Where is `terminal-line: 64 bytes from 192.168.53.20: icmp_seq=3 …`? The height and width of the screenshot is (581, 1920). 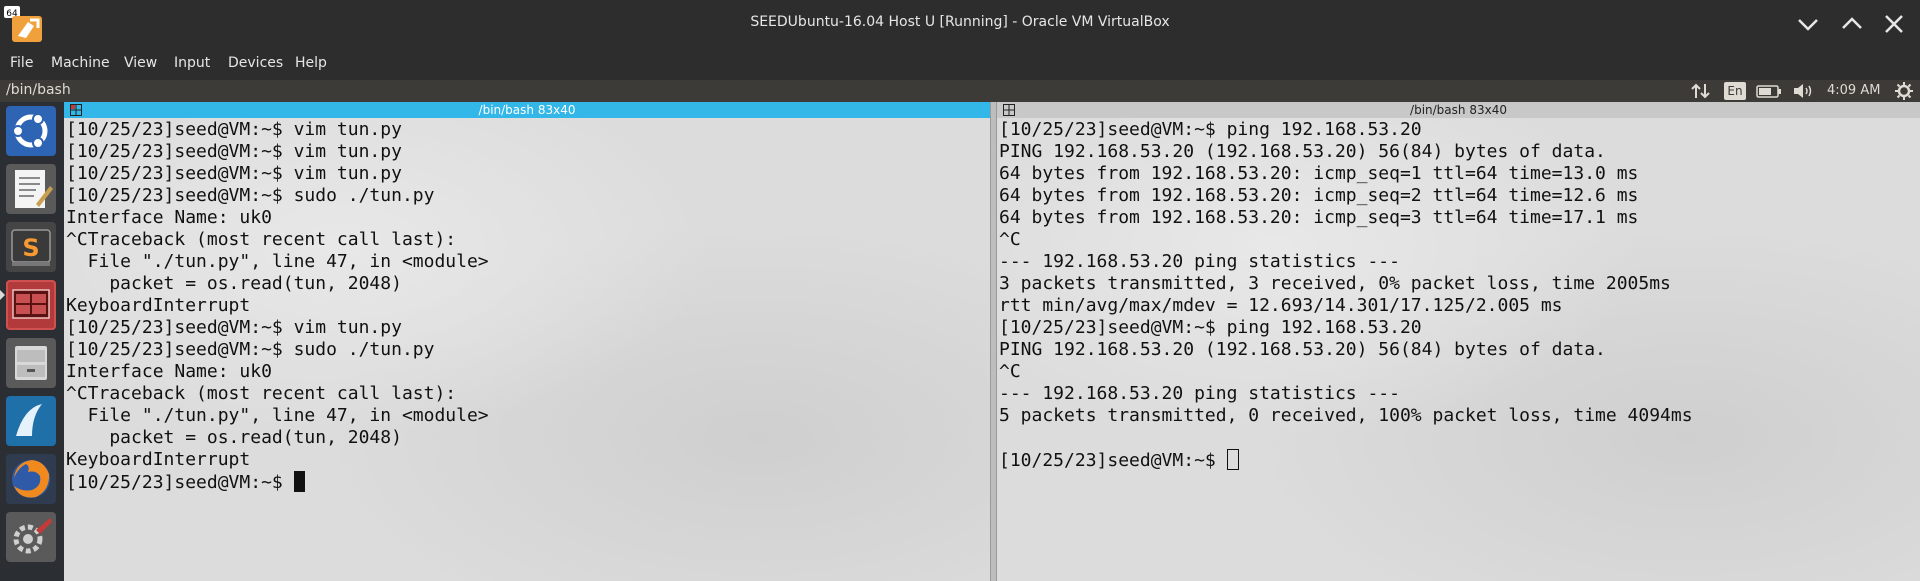 terminal-line: 64 bytes from 192.168.53.20: icmp_seq=3 … is located at coordinates (1319, 217).